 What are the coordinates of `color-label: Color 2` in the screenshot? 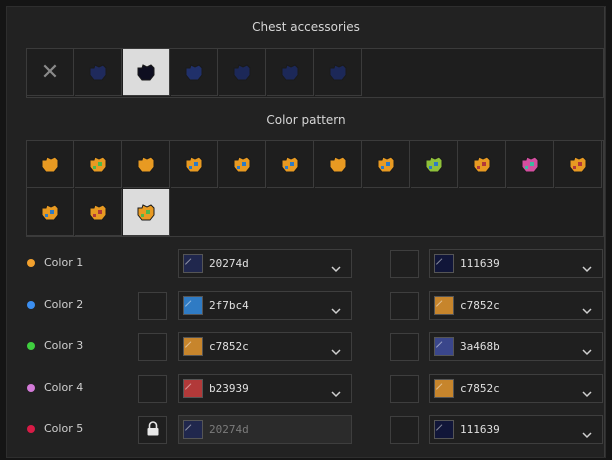 It's located at (64, 304).